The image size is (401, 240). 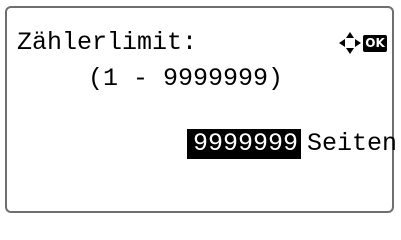 What do you see at coordinates (352, 143) in the screenshot?
I see `unit-label: Seiten` at bounding box center [352, 143].